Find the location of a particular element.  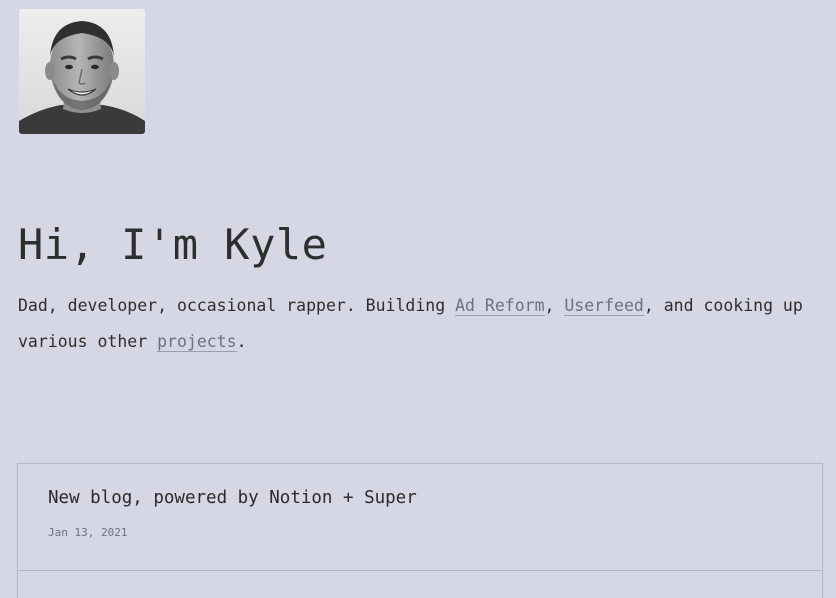

person-photo-icon is located at coordinates (82, 71).